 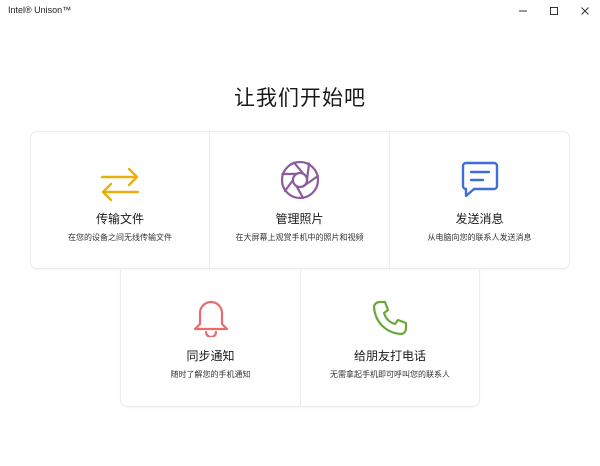 I want to click on phone-icon, so click(x=390, y=318).